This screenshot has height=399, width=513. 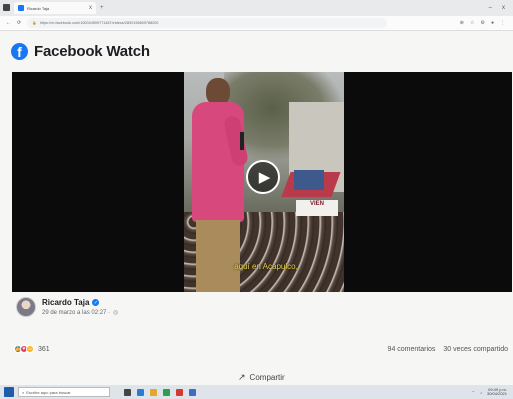 I want to click on volume-icon: ♪, so click(x=481, y=392).